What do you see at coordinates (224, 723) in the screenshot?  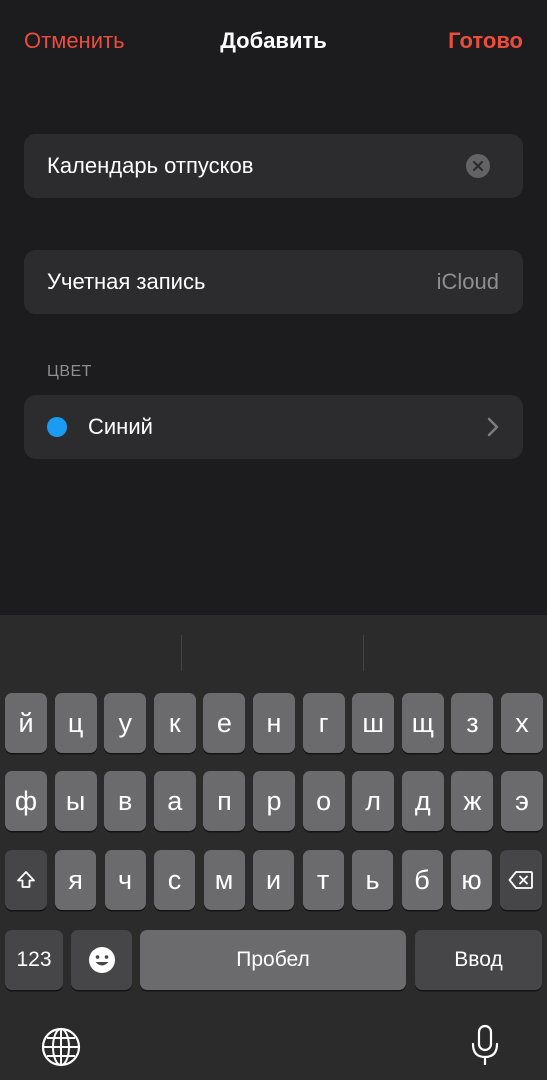 I see `key-е: е` at bounding box center [224, 723].